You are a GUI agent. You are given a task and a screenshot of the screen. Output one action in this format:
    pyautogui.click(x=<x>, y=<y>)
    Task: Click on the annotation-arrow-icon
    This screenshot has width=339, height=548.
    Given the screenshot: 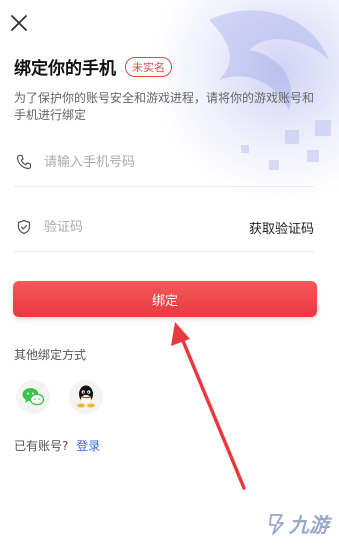 What is the action you would take?
    pyautogui.click(x=208, y=406)
    